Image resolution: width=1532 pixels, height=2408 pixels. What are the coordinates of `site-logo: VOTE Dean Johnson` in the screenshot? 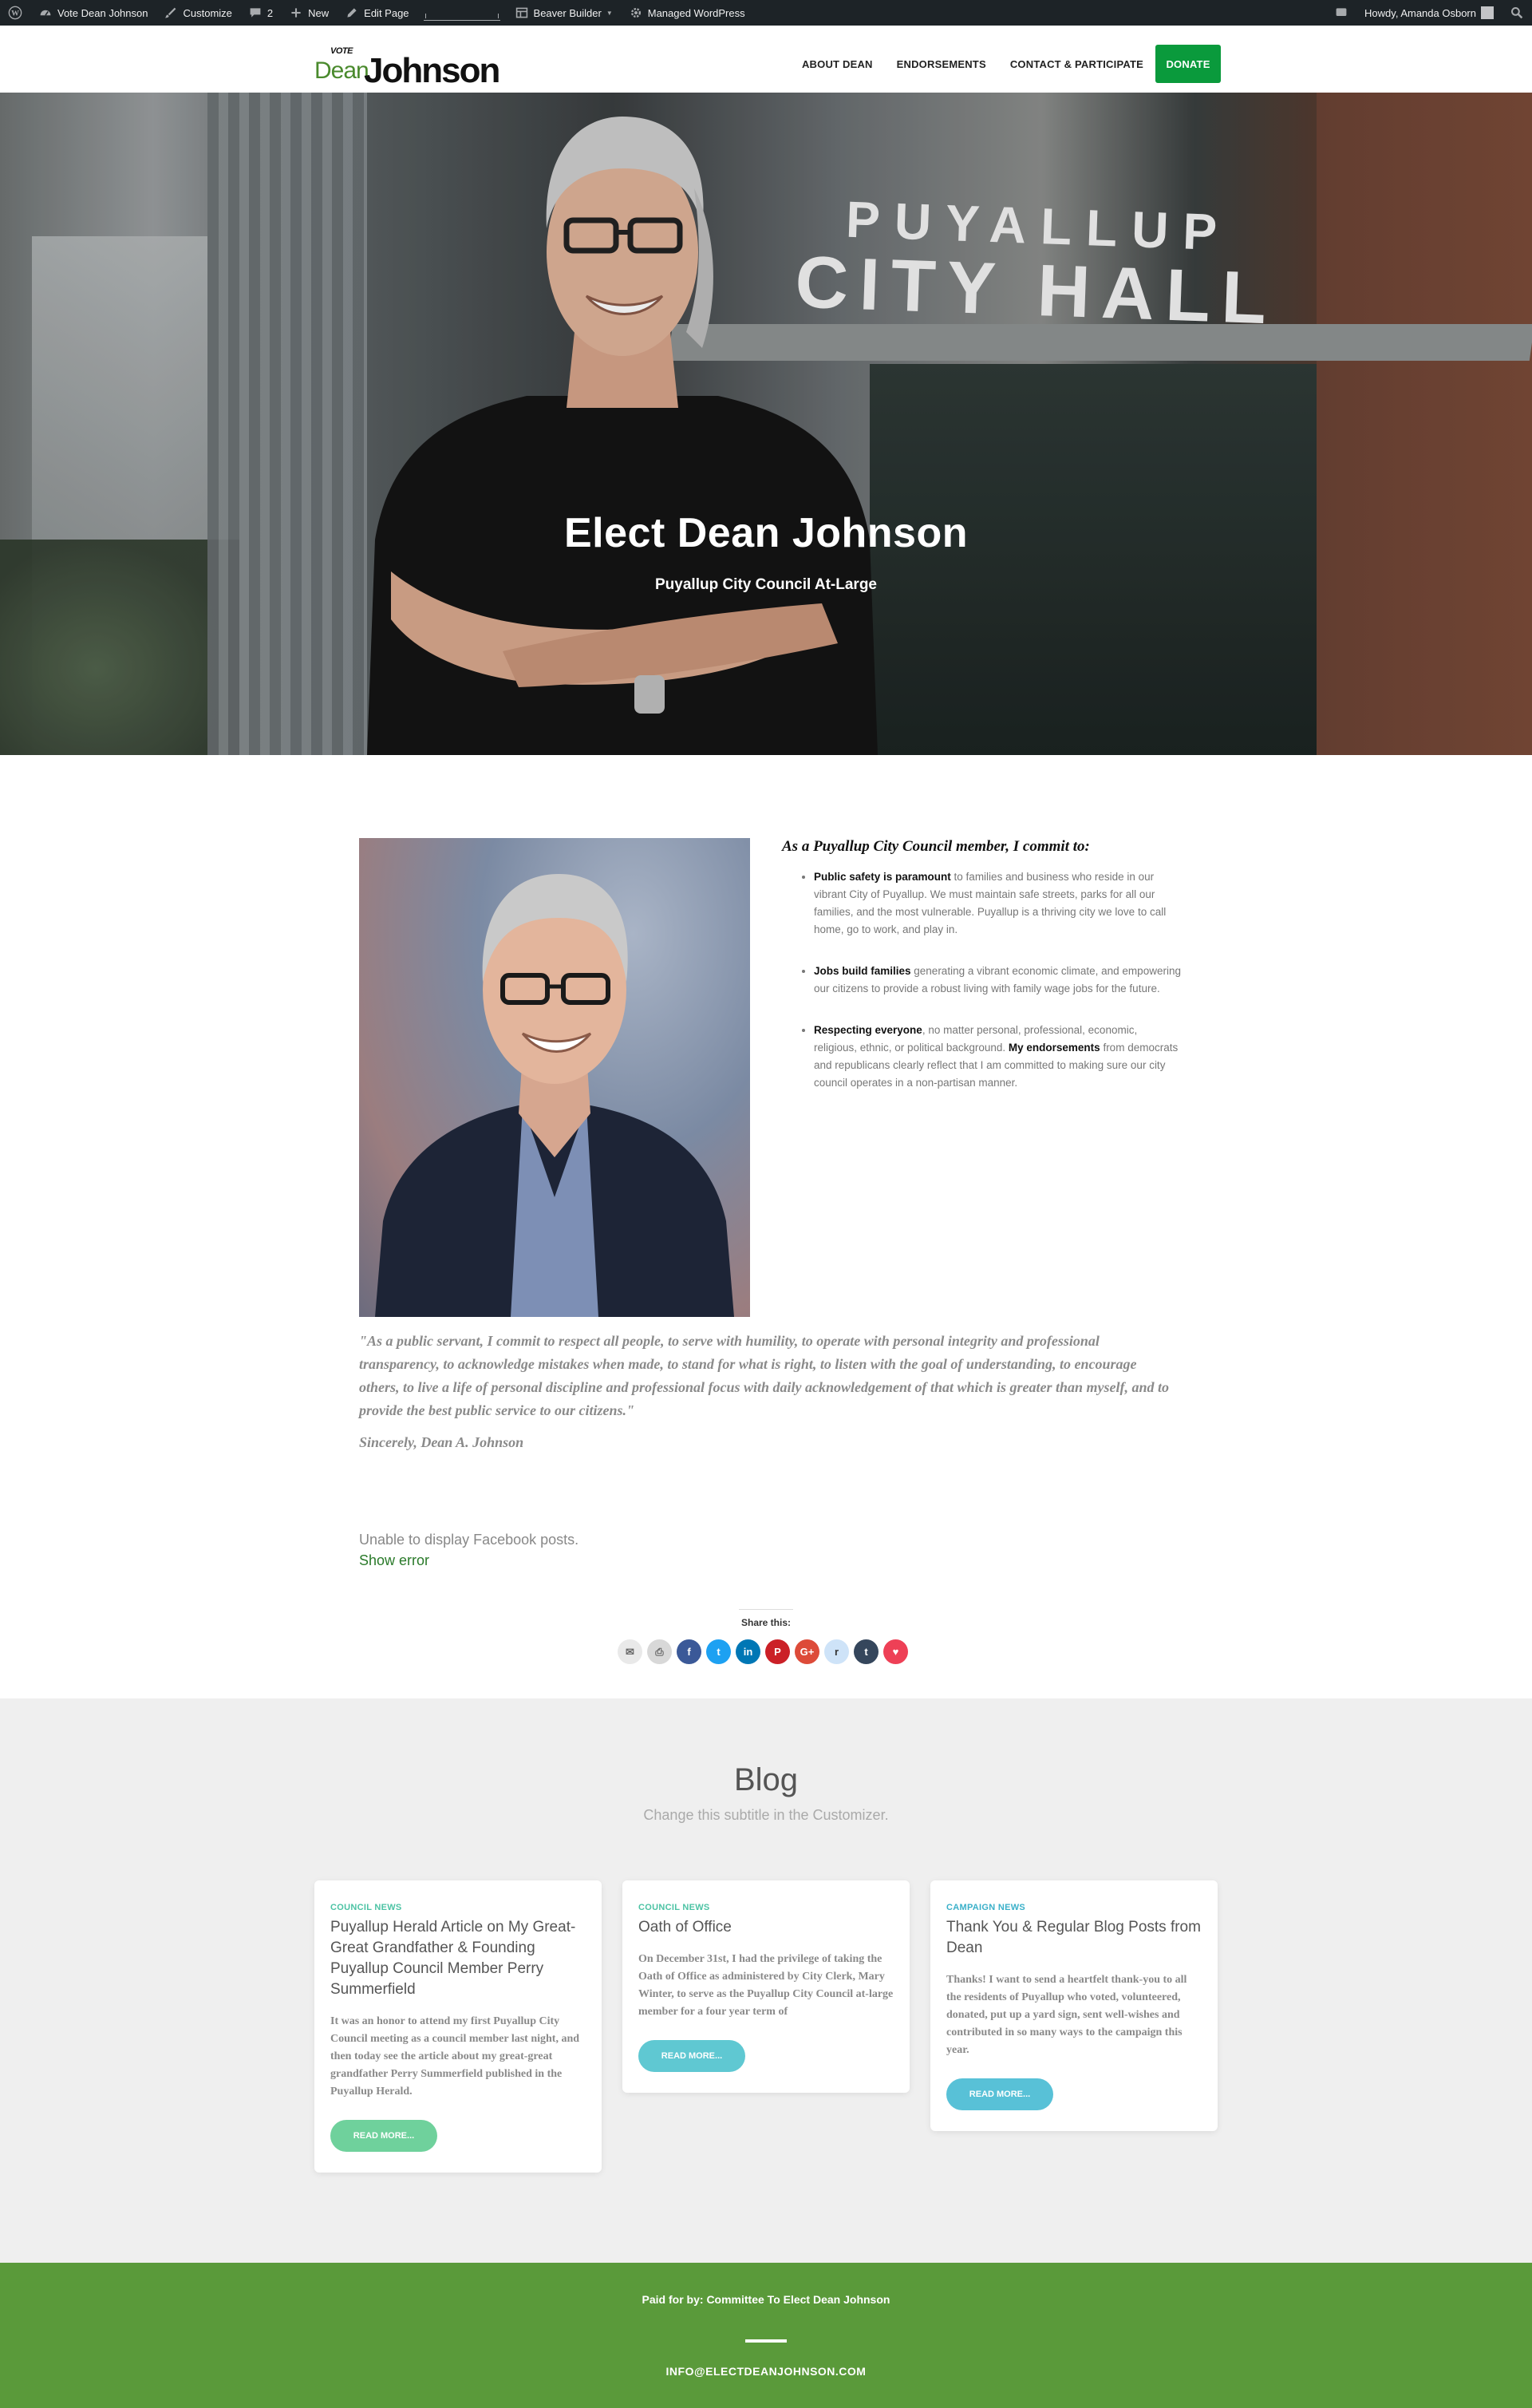 It's located at (410, 68).